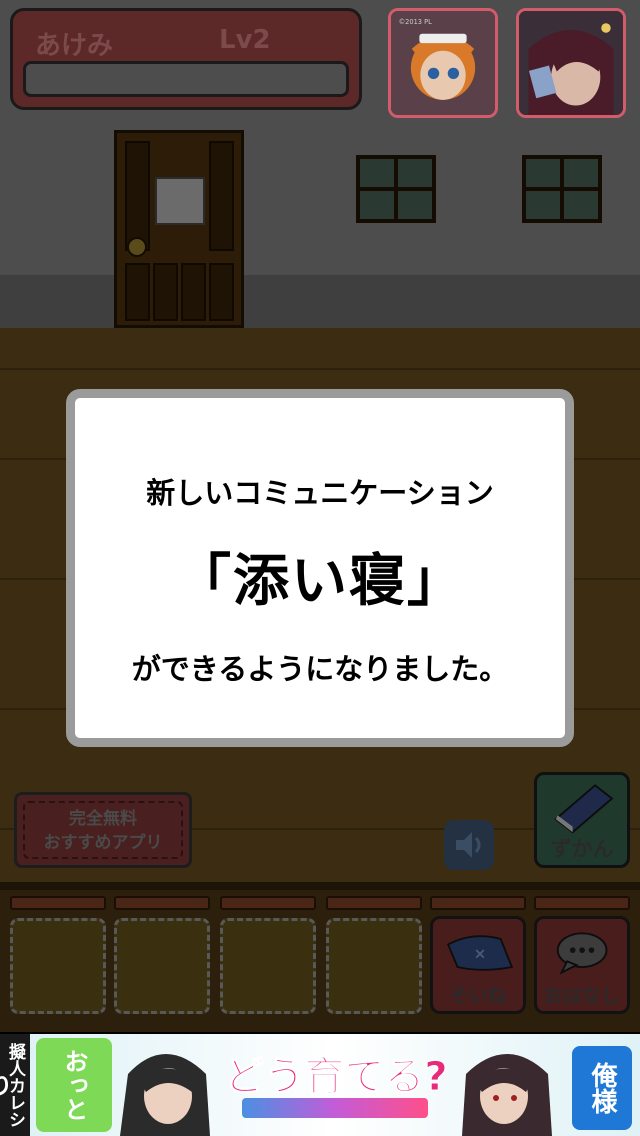  Describe the element at coordinates (602, 1088) in the screenshot. I see `ad-right-badge: 俺様` at that location.